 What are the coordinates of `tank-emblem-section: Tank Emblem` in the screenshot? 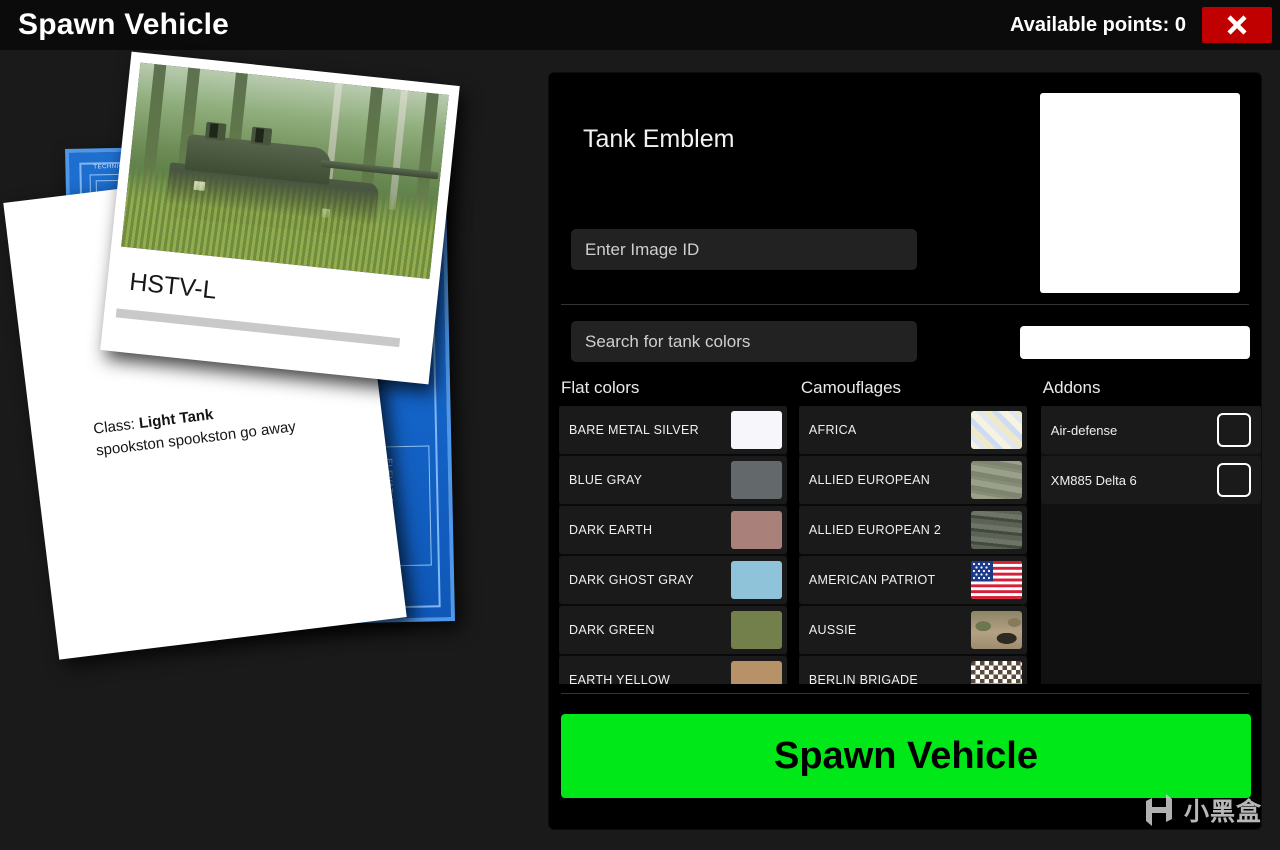 It's located at (905, 186).